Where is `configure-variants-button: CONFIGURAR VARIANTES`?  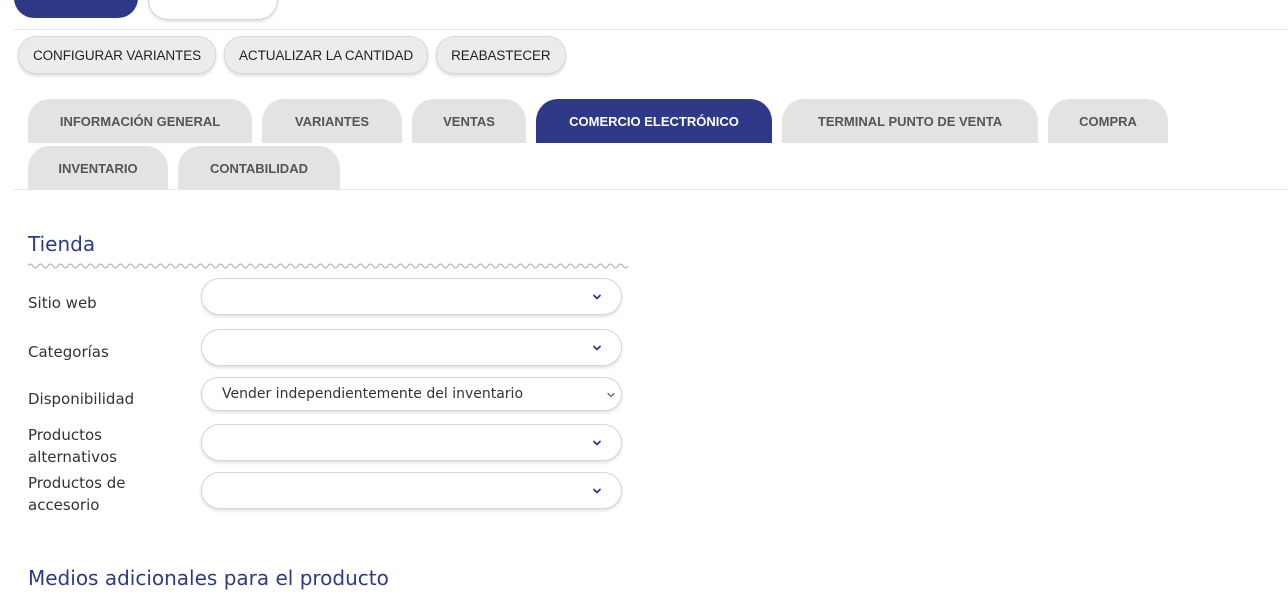
configure-variants-button: CONFIGURAR VARIANTES is located at coordinates (117, 55).